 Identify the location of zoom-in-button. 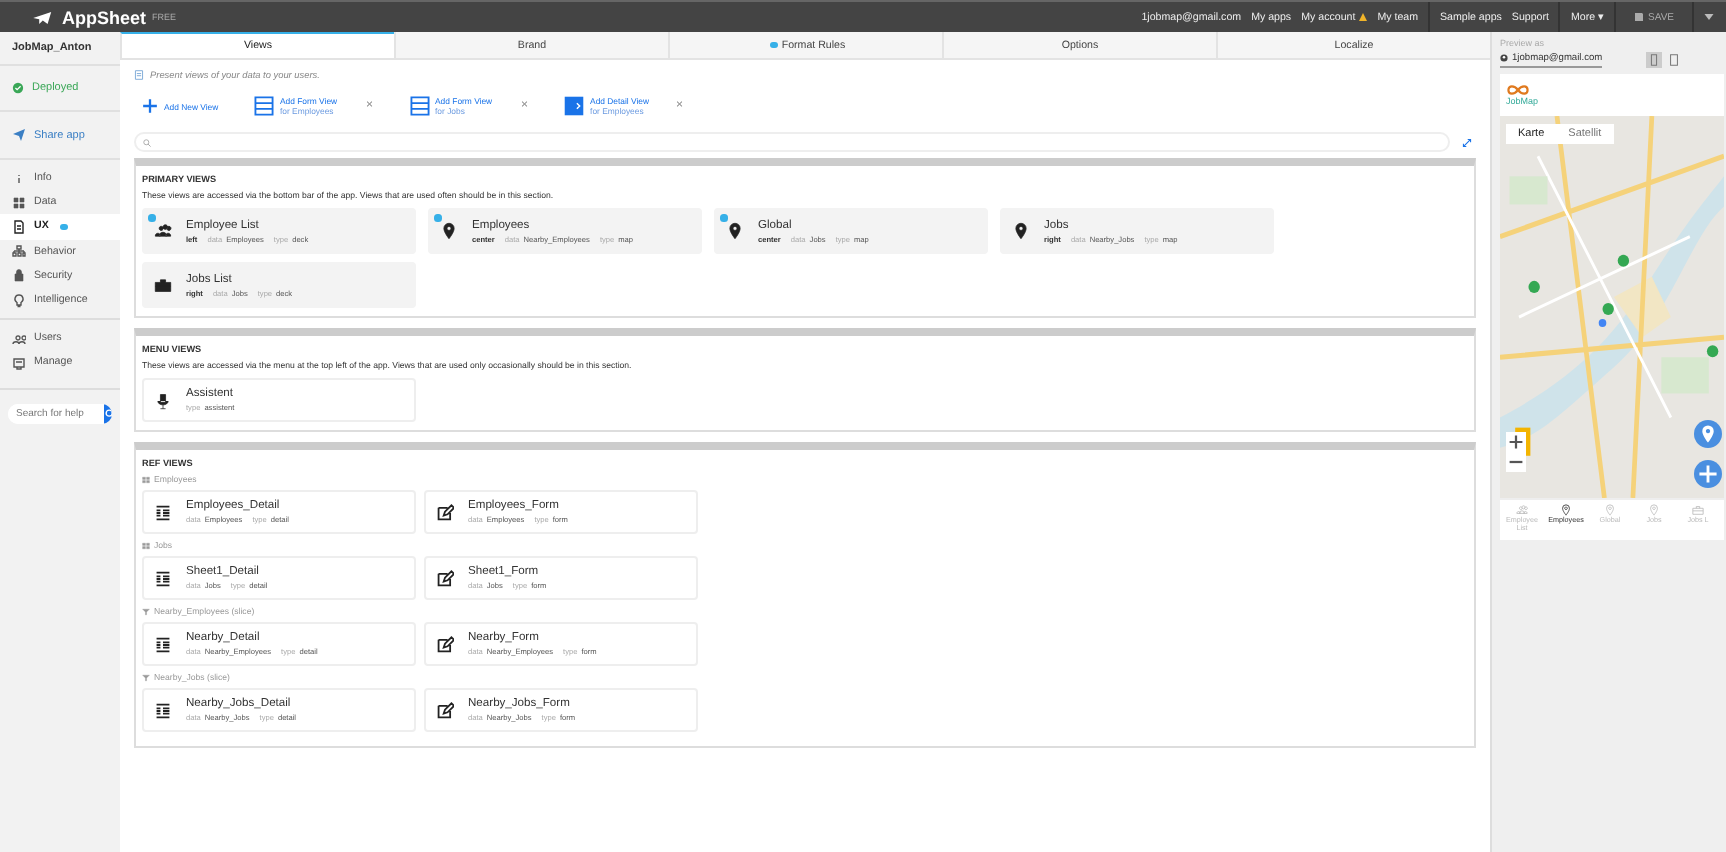
(1516, 442).